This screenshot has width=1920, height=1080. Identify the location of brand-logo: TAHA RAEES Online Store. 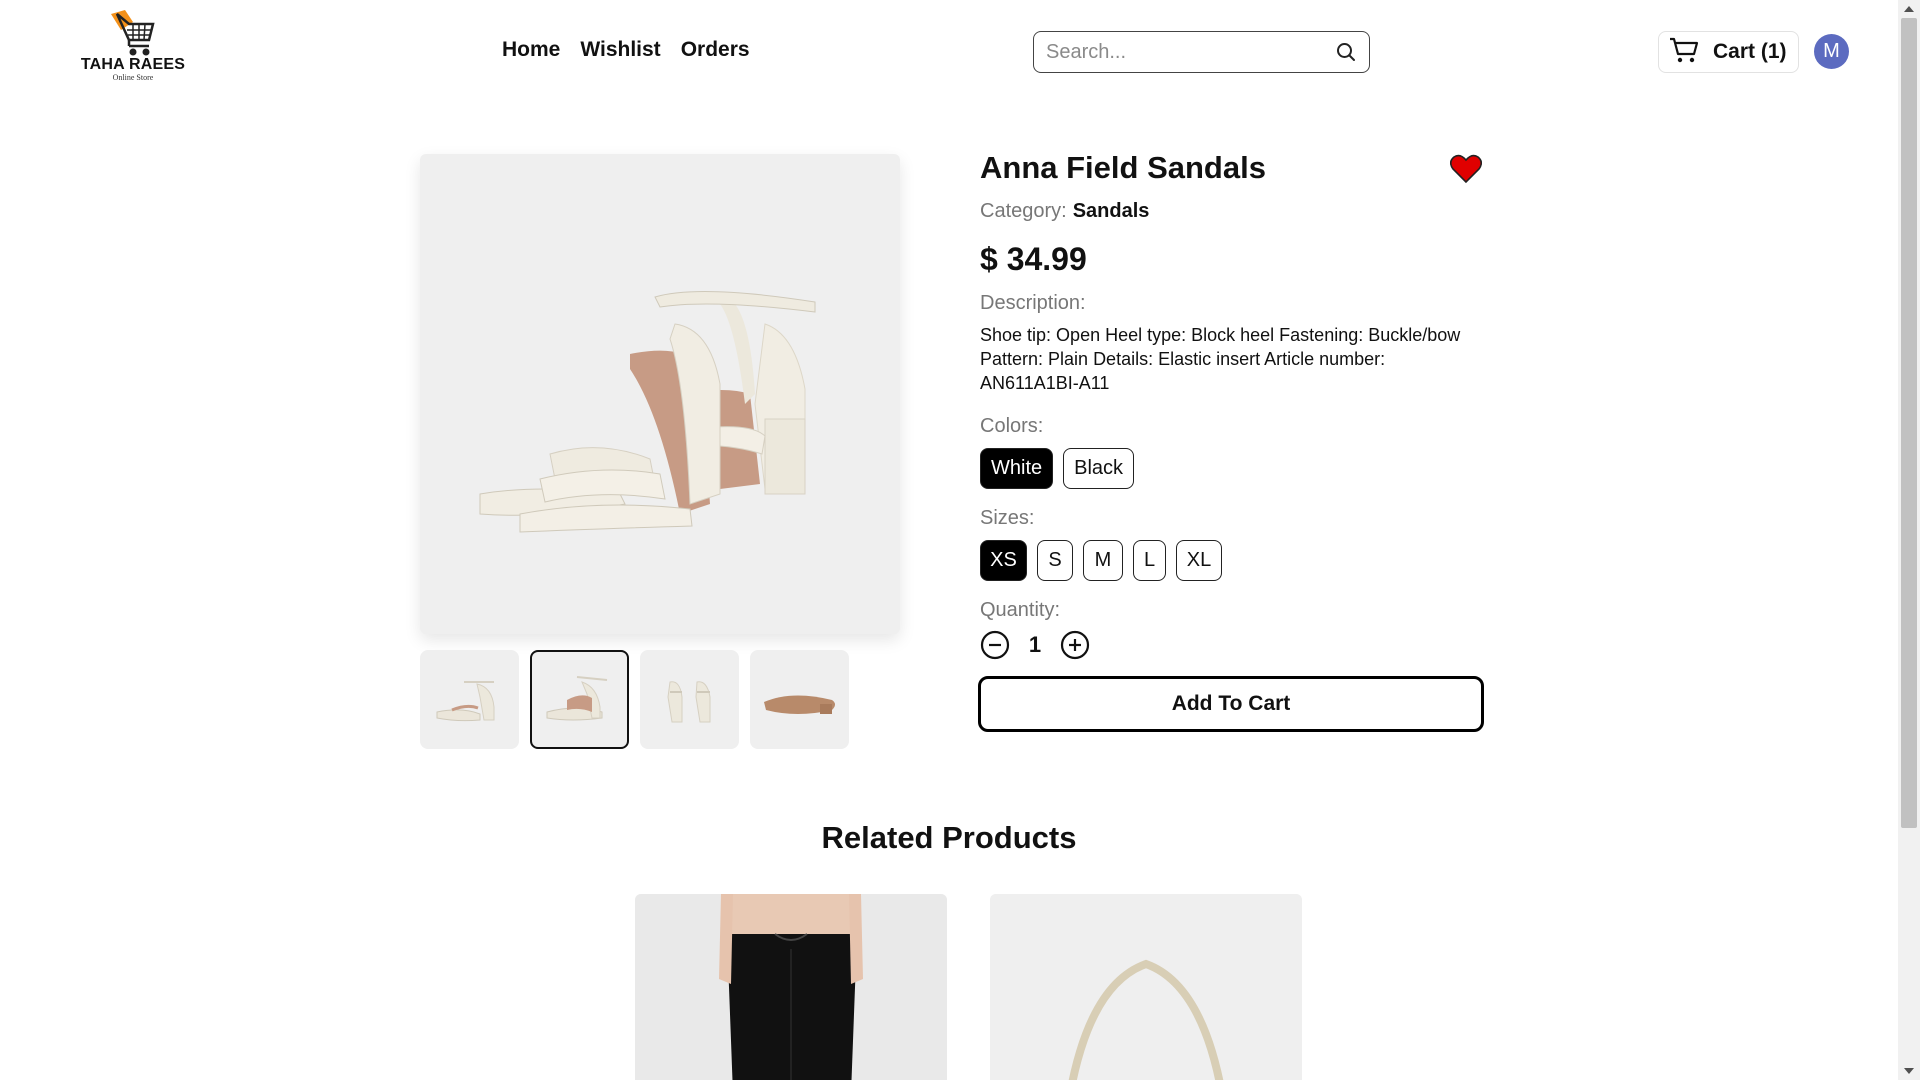
(133, 51).